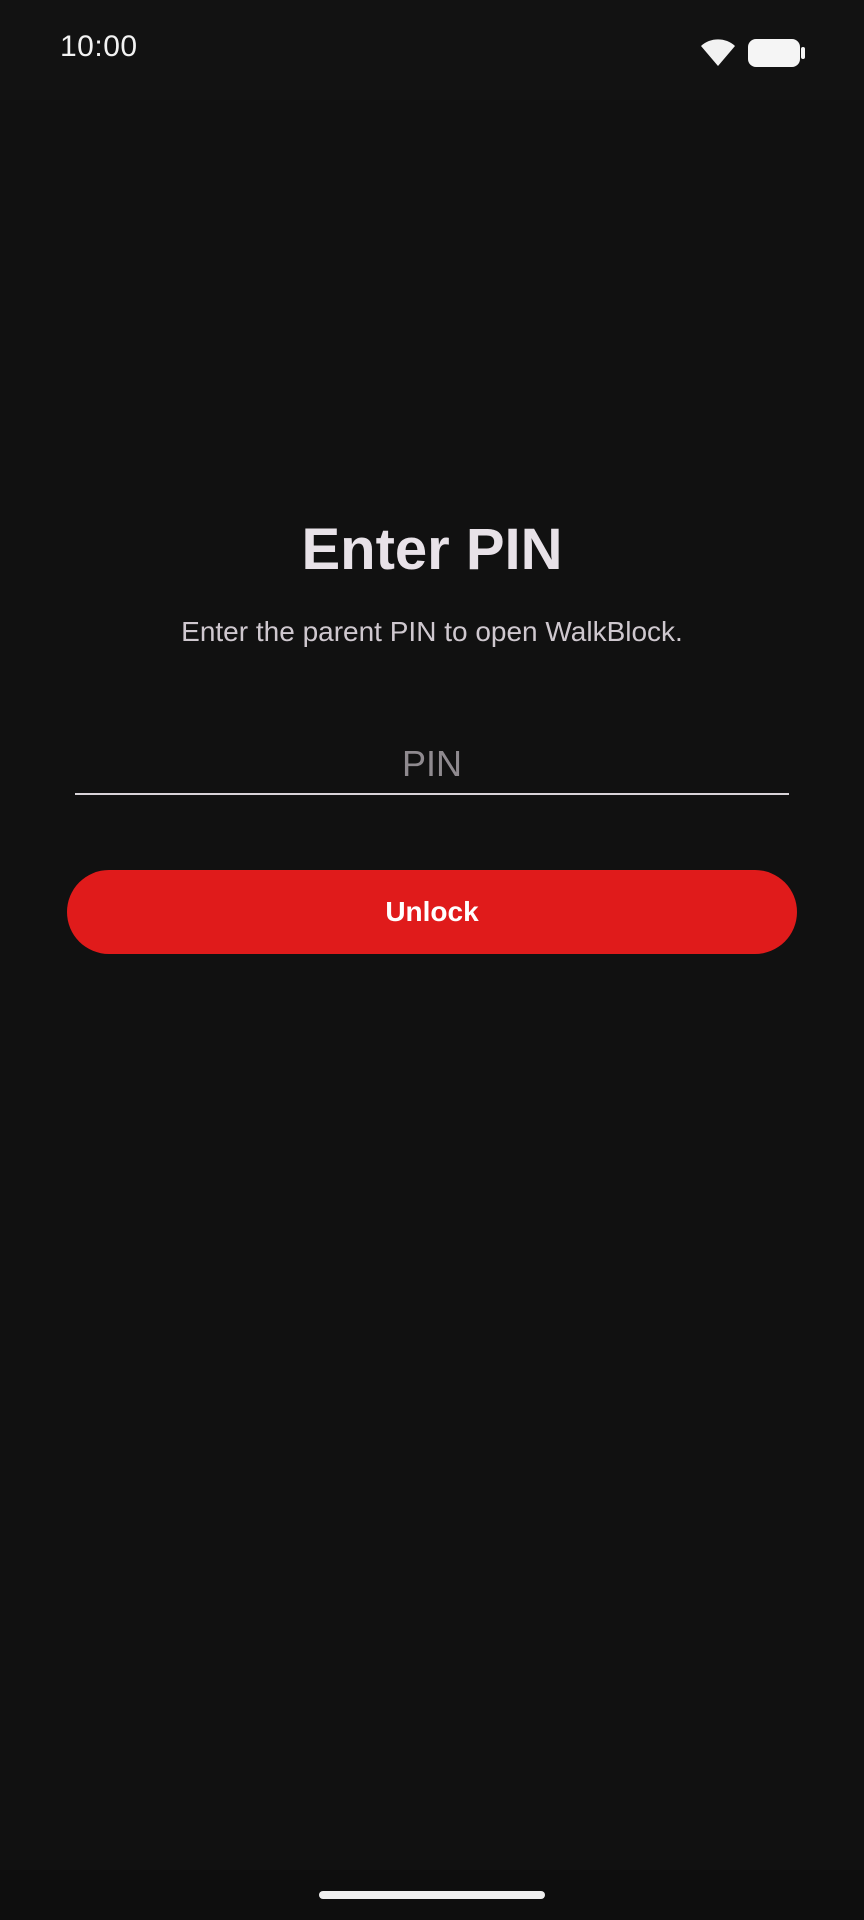 The height and width of the screenshot is (1920, 864). I want to click on pin-input, so click(432, 765).